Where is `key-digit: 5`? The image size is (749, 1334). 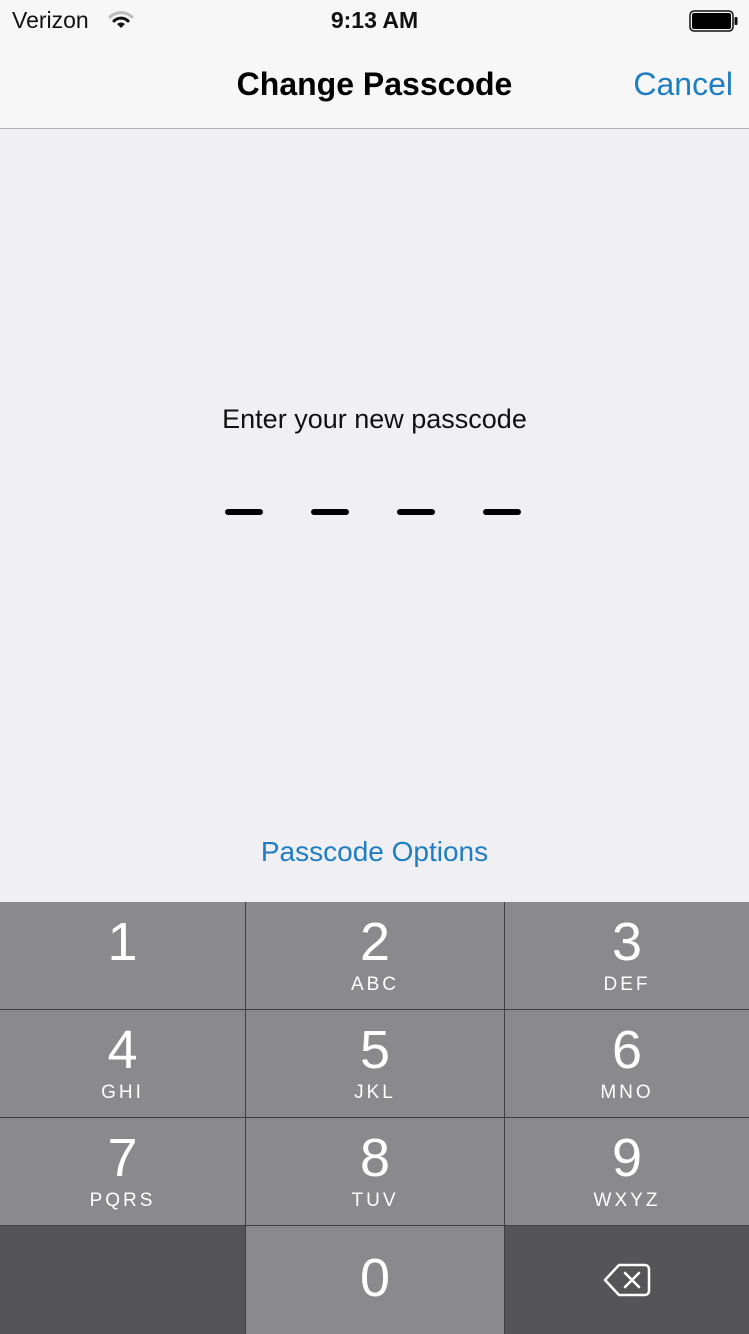 key-digit: 5 is located at coordinates (375, 1050).